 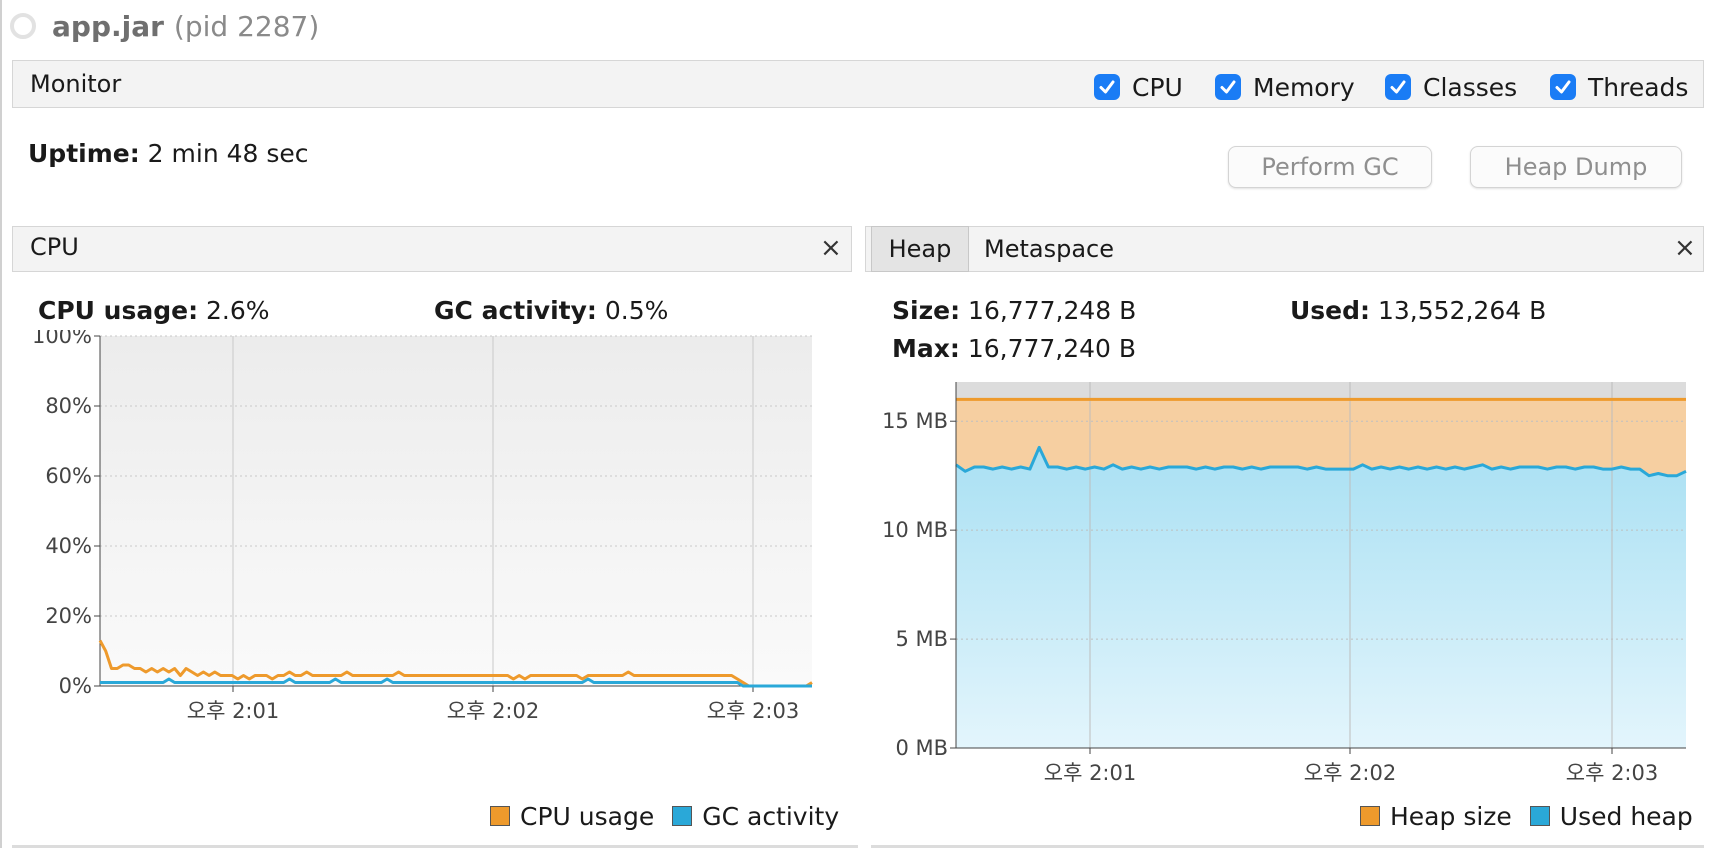 I want to click on cpu-usage-stat: CPU usage: 2.6%, so click(x=154, y=310).